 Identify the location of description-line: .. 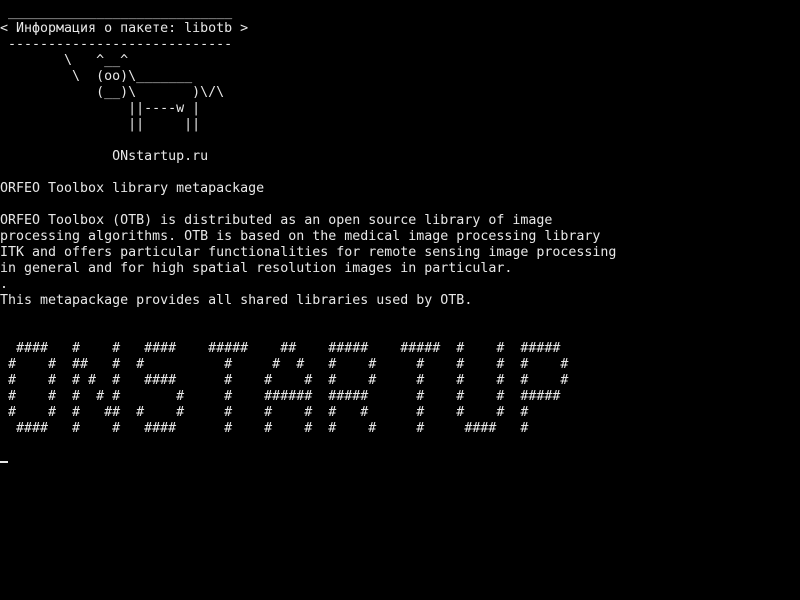
(4, 284).